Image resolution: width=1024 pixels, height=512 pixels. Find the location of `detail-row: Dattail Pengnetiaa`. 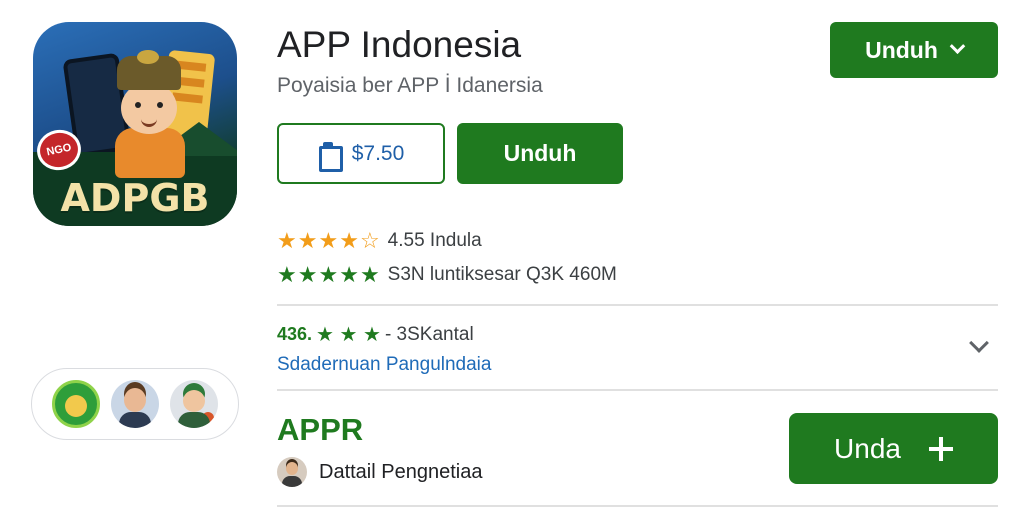

detail-row: Dattail Pengnetiaa is located at coordinates (379, 472).